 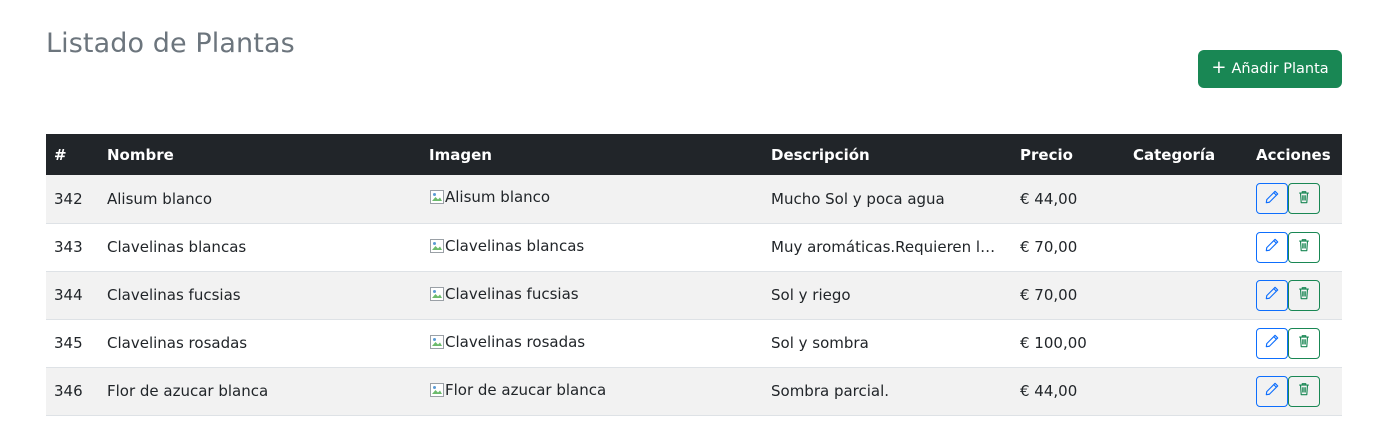 I want to click on col-header-precio: Precio, so click(x=1046, y=154).